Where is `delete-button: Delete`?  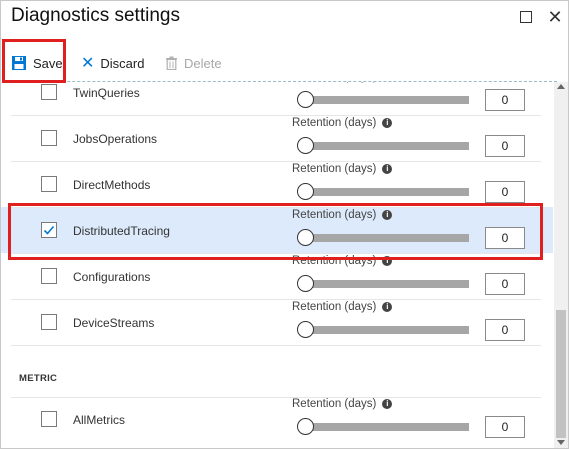
delete-button: Delete is located at coordinates (193, 63).